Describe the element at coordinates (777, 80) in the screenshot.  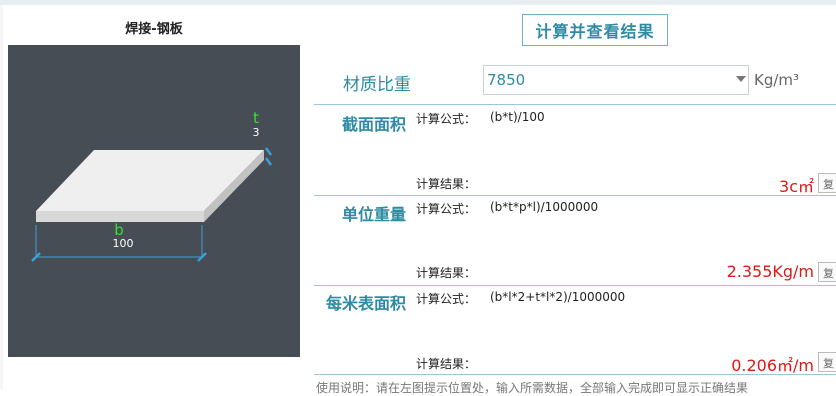
I see `density-unit: Kg/m³` at that location.